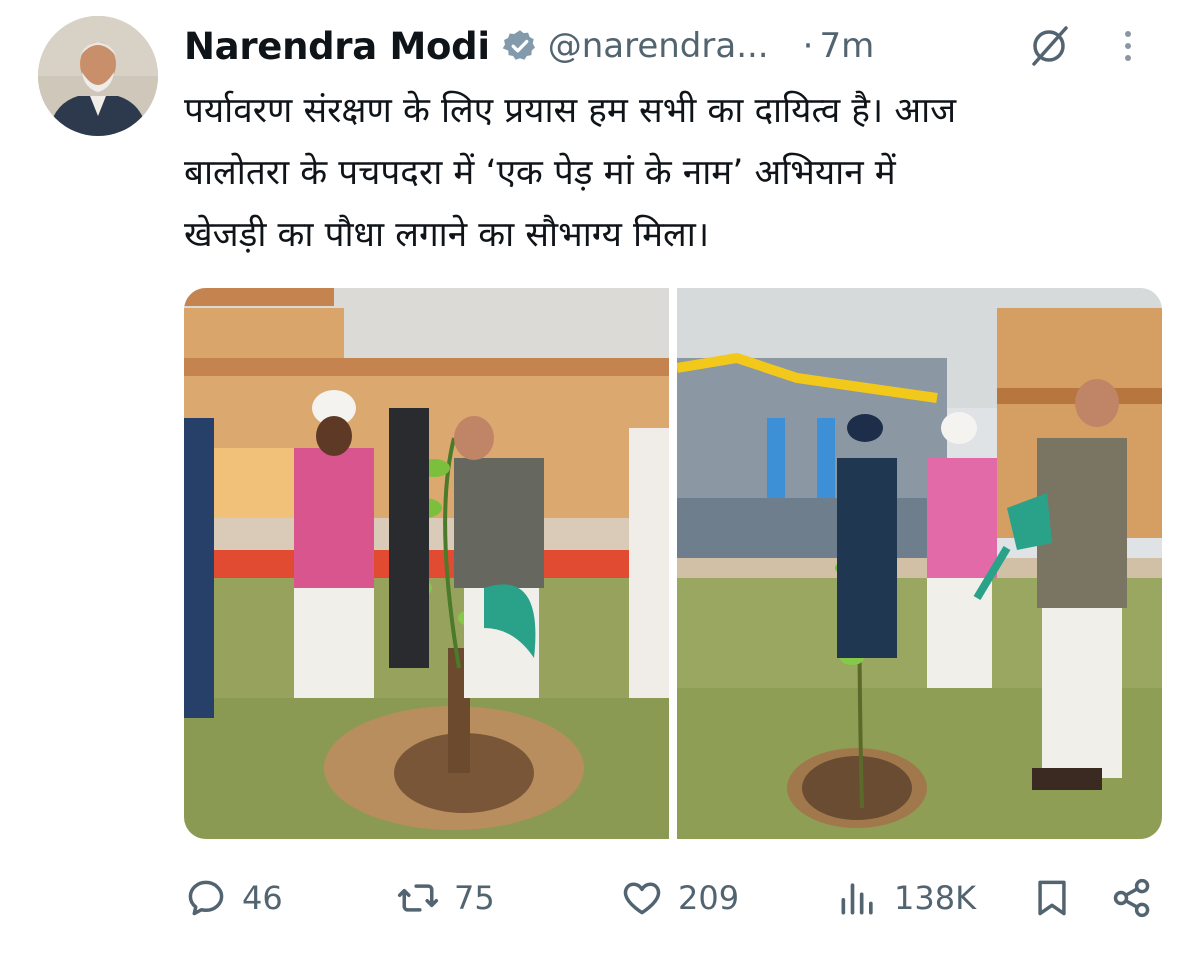 This screenshot has height=953, width=1200. I want to click on share-icon, so click(1131, 898).